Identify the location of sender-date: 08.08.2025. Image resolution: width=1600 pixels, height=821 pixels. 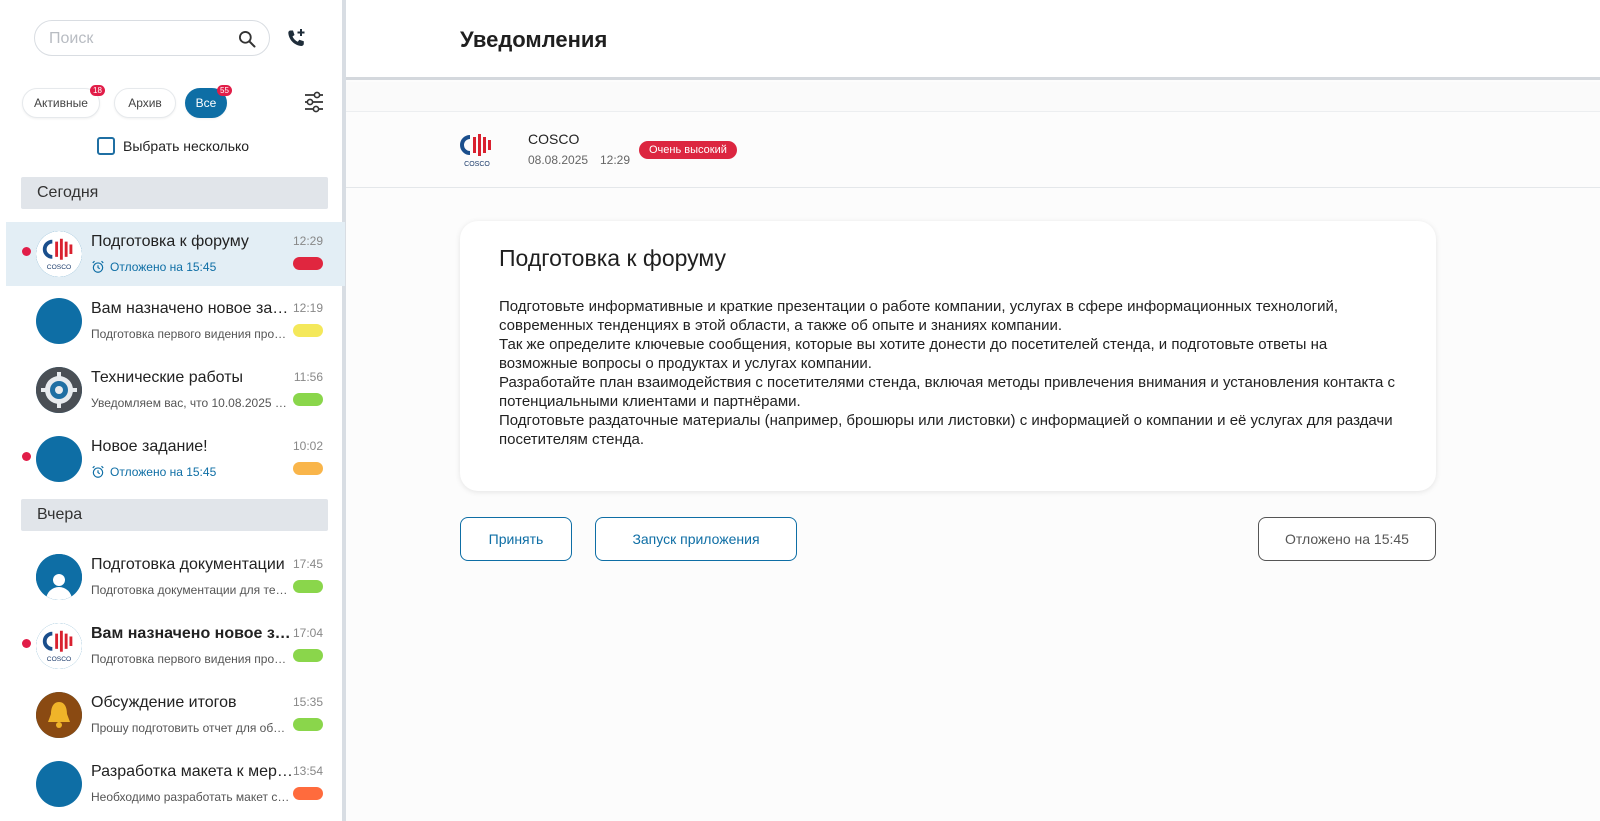
(558, 160).